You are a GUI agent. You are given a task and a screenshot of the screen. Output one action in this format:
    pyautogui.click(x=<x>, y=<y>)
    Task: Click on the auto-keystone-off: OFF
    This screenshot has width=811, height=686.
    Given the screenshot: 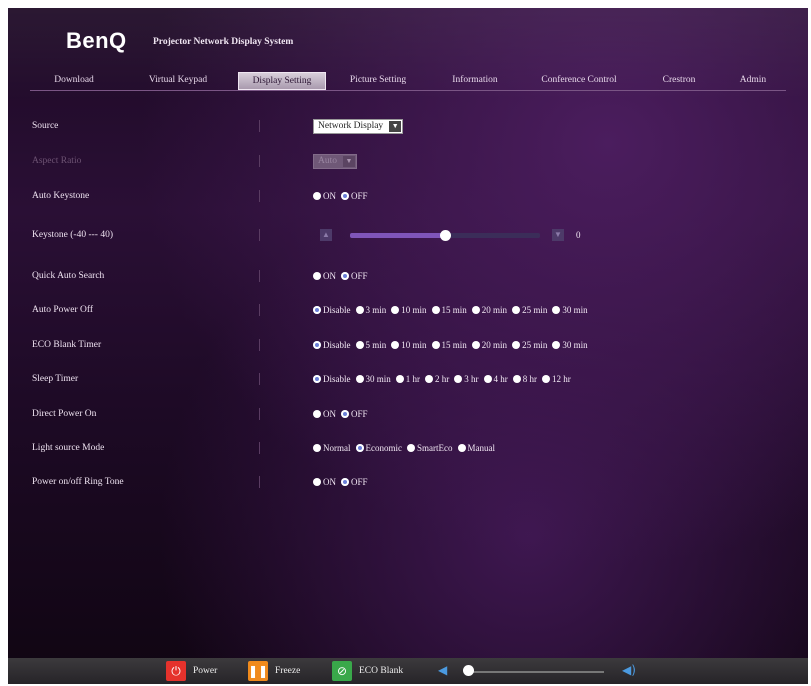 What is the action you would take?
    pyautogui.click(x=354, y=196)
    